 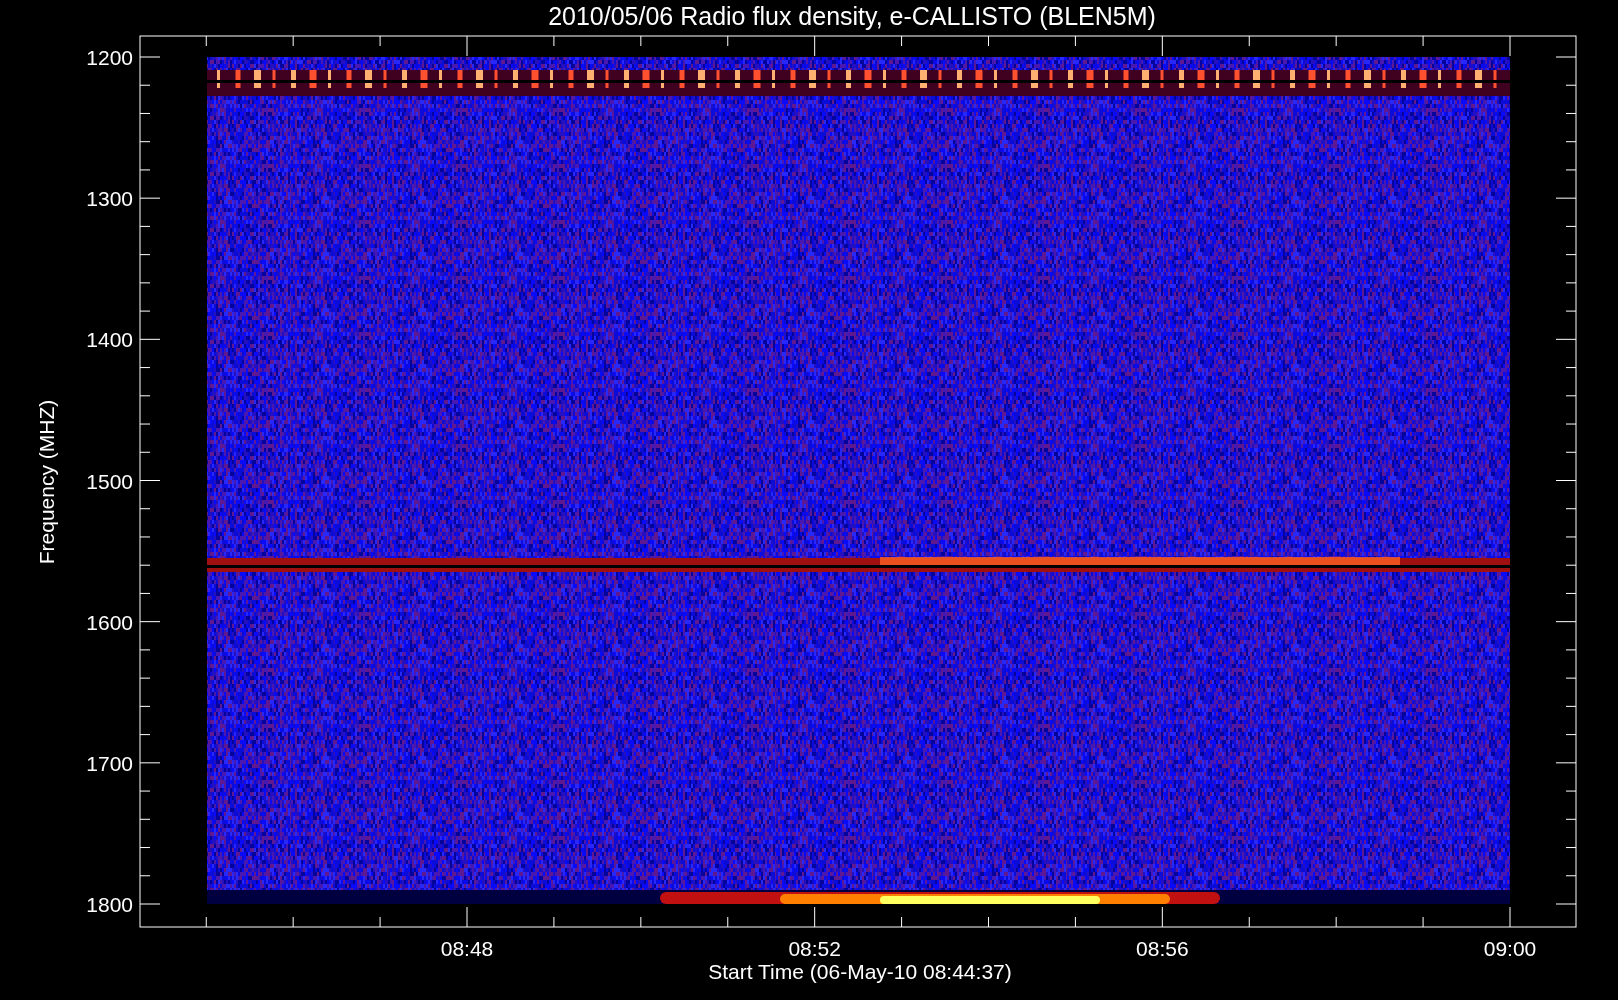 I want to click on y-axis-title: Frequency (MHZ), so click(x=46, y=482).